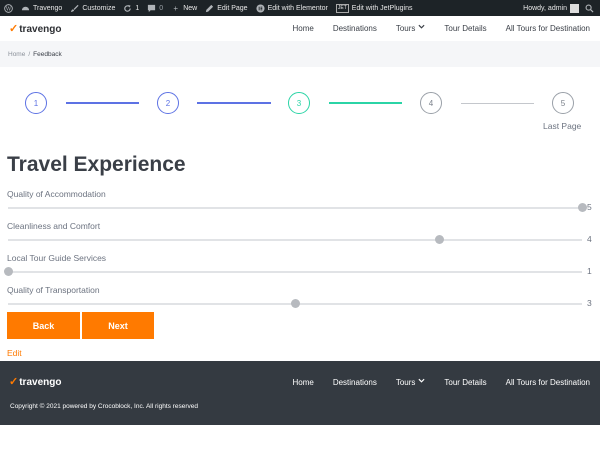  Describe the element at coordinates (43, 325) in the screenshot. I see `back-button: Back` at that location.